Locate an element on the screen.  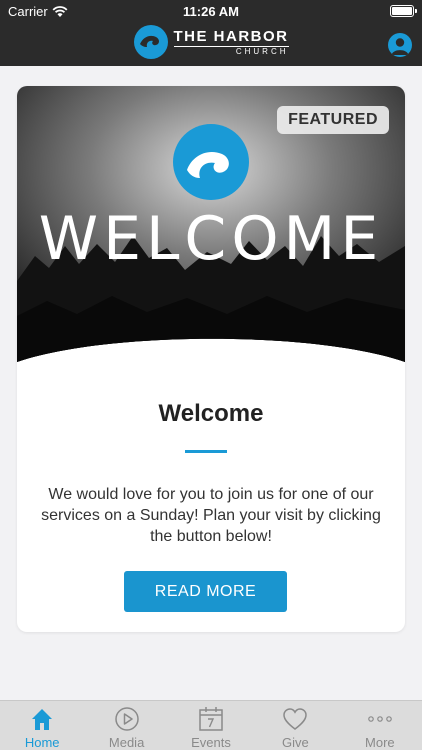
nav-bar: Carrier 11:26 AM THE HARBOR CHURCH is located at coordinates (211, 33).